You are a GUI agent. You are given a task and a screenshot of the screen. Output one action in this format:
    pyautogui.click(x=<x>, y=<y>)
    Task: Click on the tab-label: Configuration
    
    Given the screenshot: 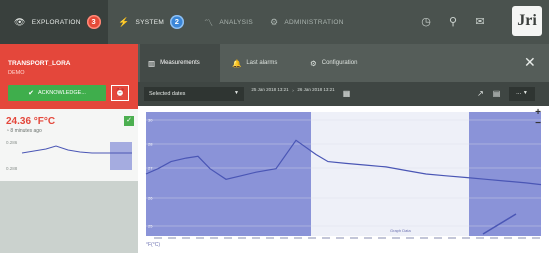 What is the action you would take?
    pyautogui.click(x=339, y=63)
    